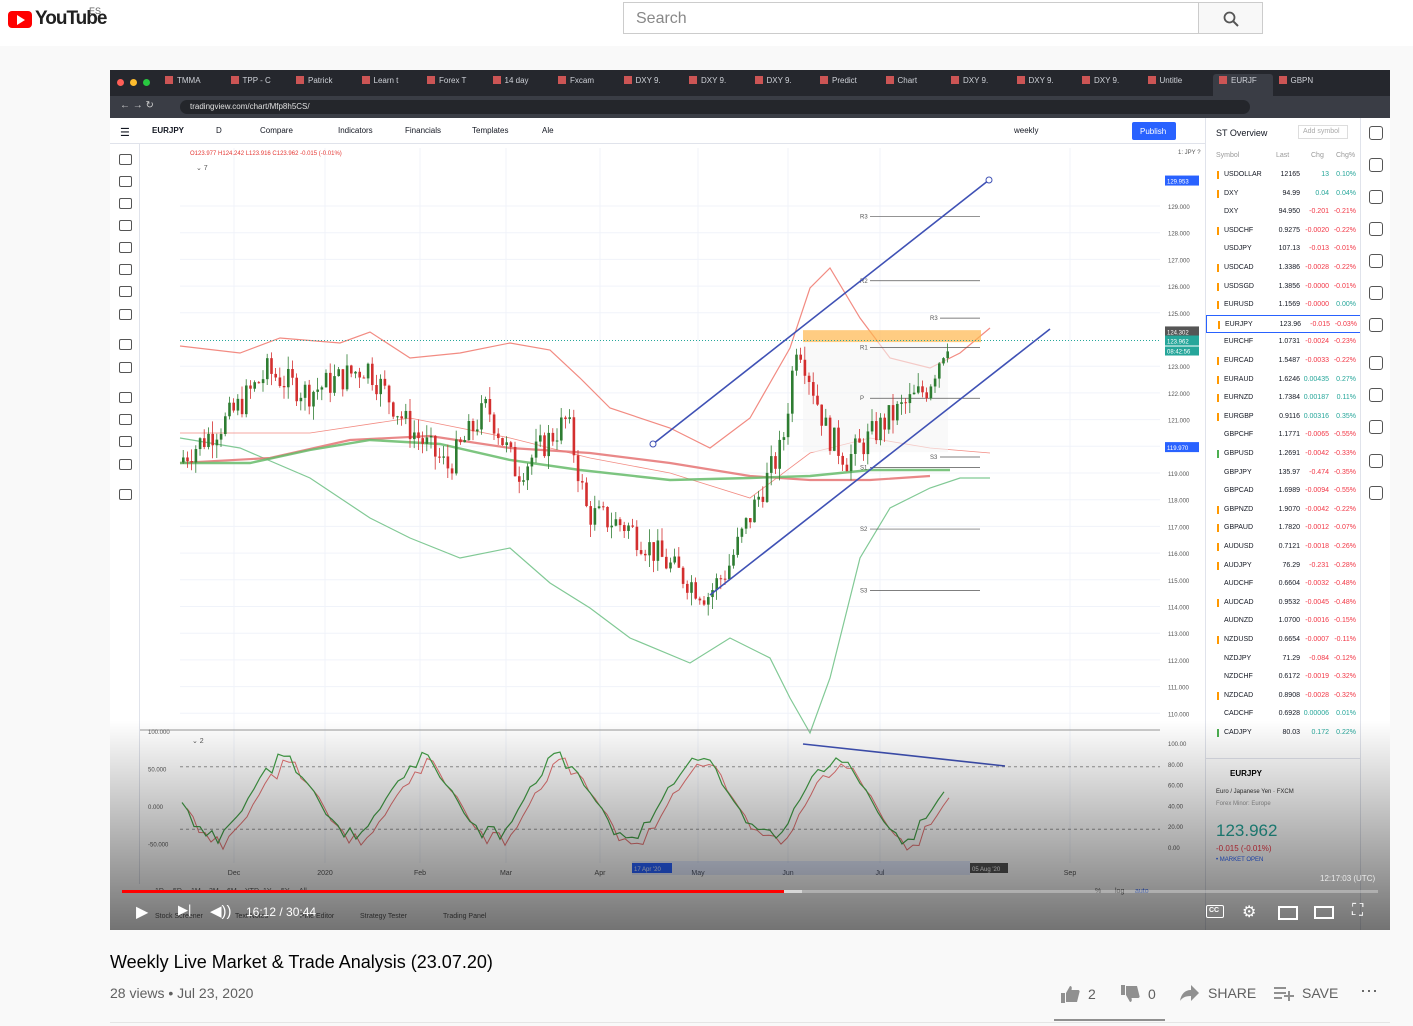  What do you see at coordinates (1291, 565) in the screenshot?
I see `row-last: 76.29` at bounding box center [1291, 565].